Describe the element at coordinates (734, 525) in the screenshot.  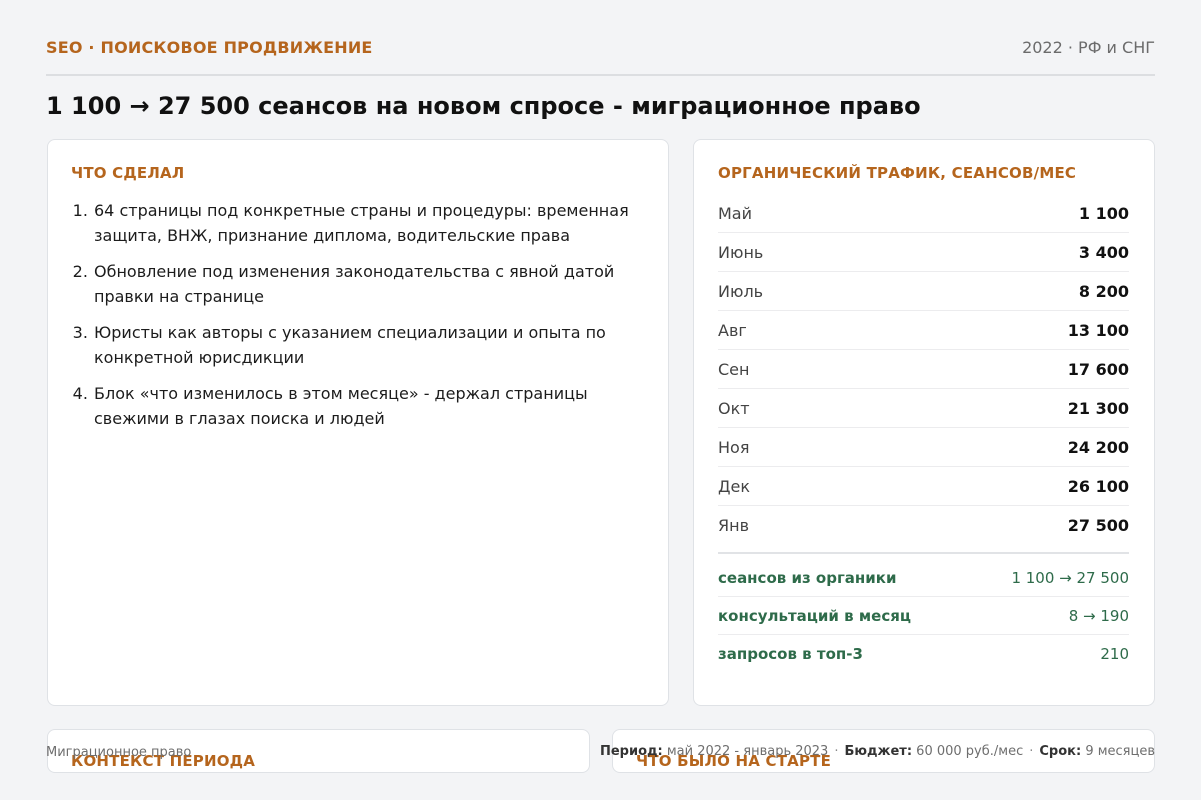
I see `month-label: Янв` at that location.